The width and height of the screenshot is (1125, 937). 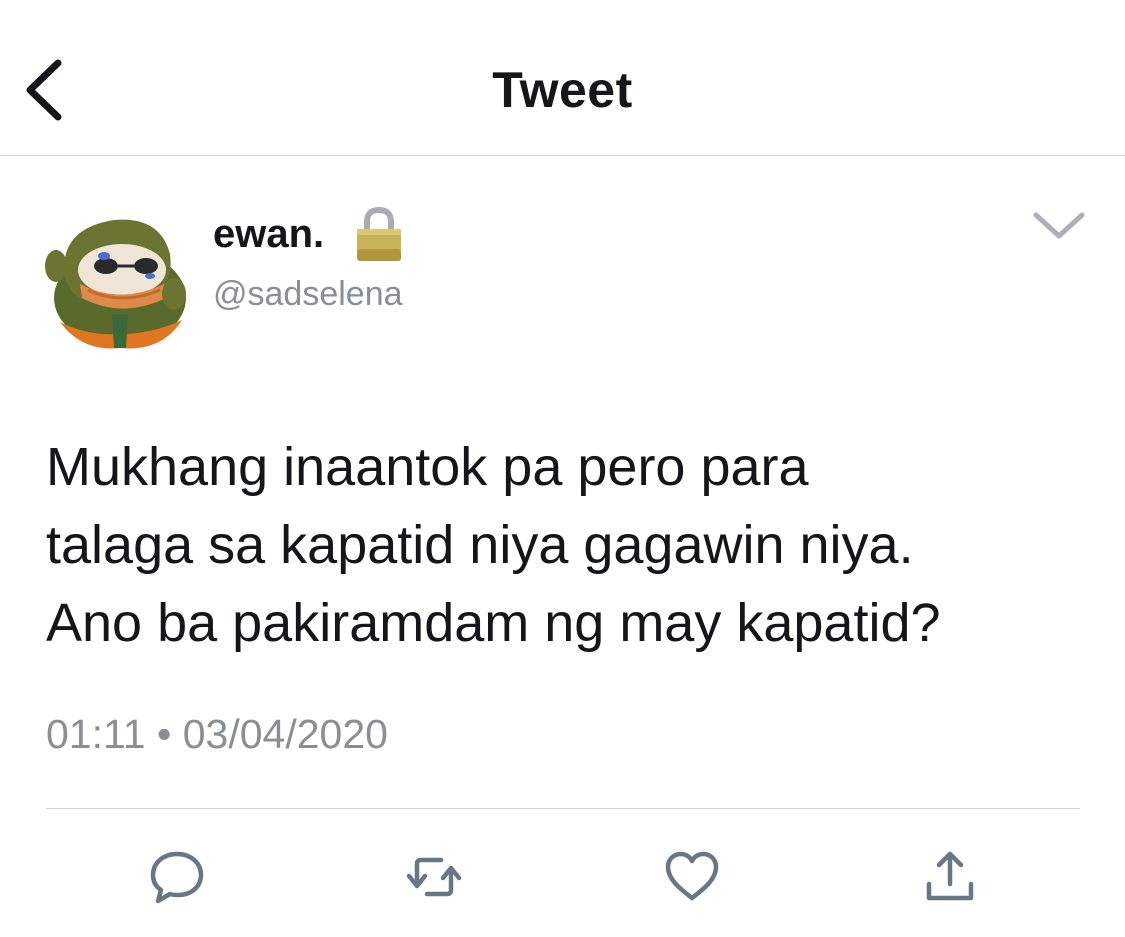 I want to click on divider, so click(x=563, y=808).